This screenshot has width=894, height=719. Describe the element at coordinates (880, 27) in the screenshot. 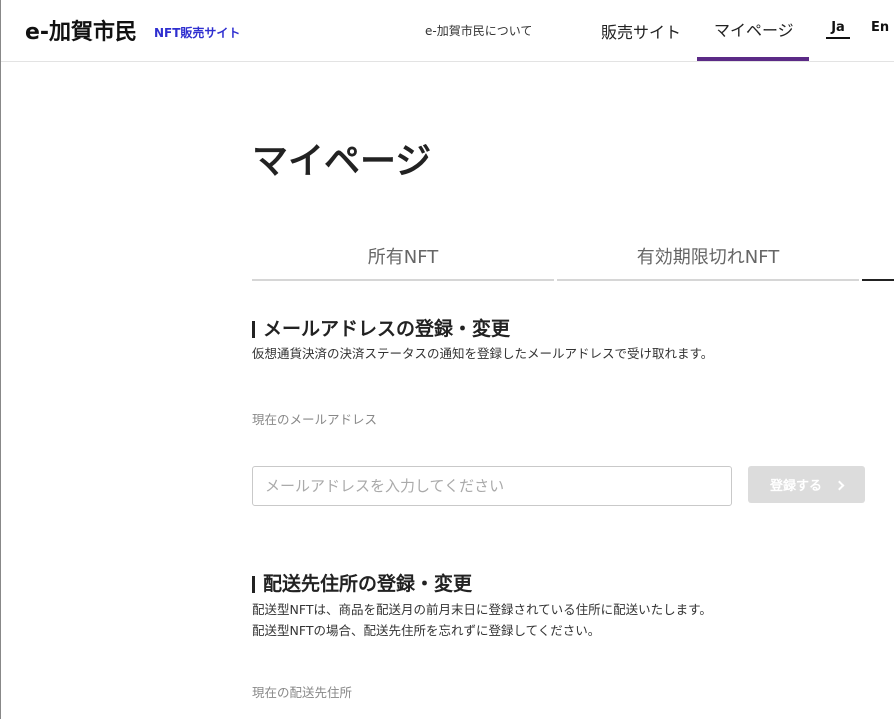

I see `lang-en-button: En` at that location.